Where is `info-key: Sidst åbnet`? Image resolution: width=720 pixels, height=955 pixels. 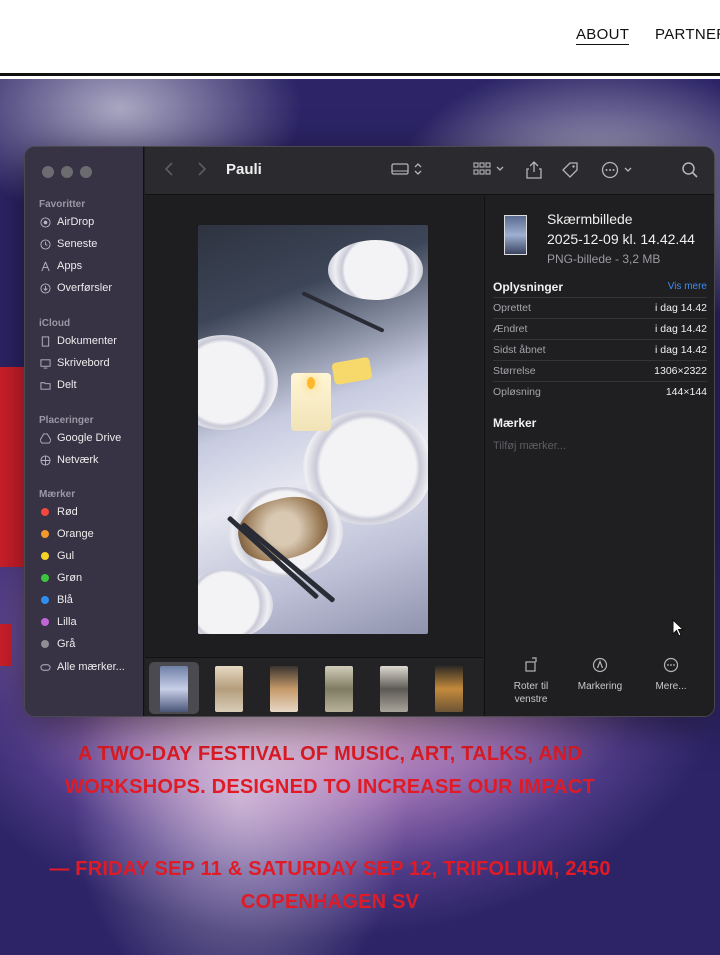 info-key: Sidst åbnet is located at coordinates (519, 350).